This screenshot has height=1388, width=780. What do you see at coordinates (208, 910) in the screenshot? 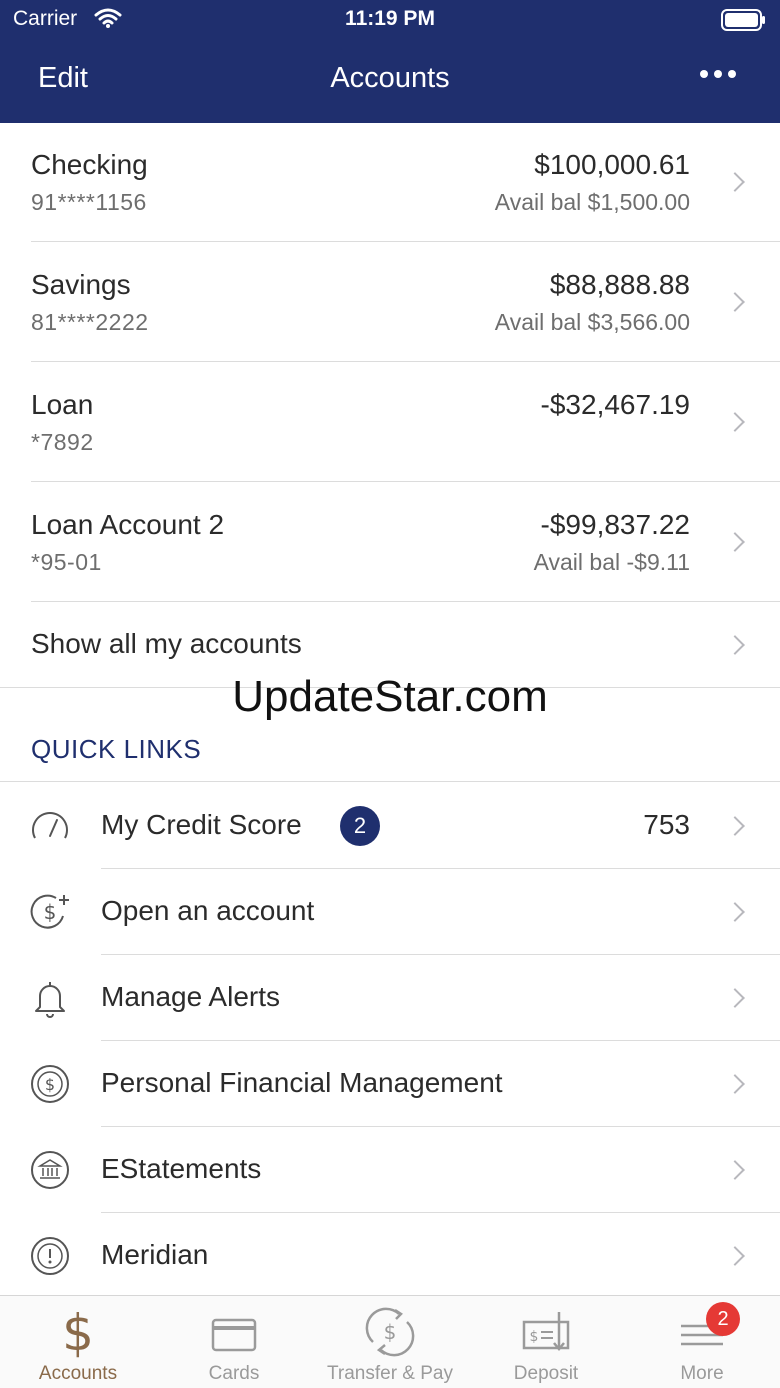
I see `quick-link-label: Open an account` at bounding box center [208, 910].